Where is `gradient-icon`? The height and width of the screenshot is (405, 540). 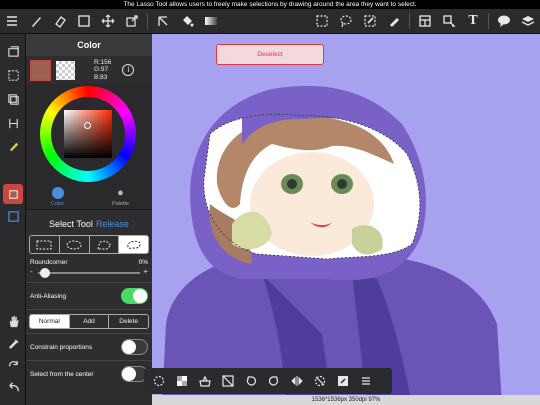 gradient-icon is located at coordinates (211, 21).